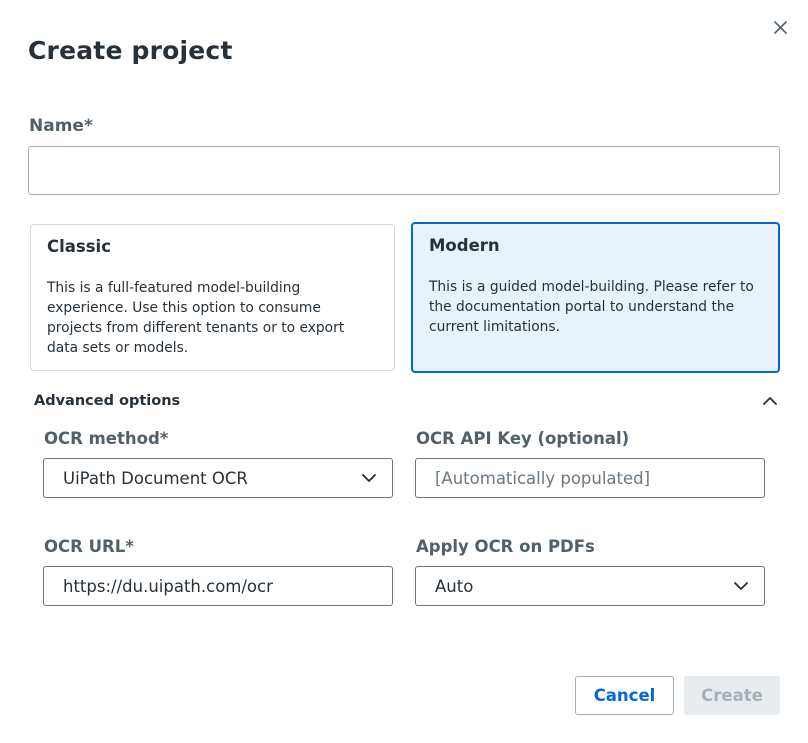 The height and width of the screenshot is (743, 808). Describe the element at coordinates (155, 478) in the screenshot. I see `ocr-method-value: UiPath Document OCR` at that location.